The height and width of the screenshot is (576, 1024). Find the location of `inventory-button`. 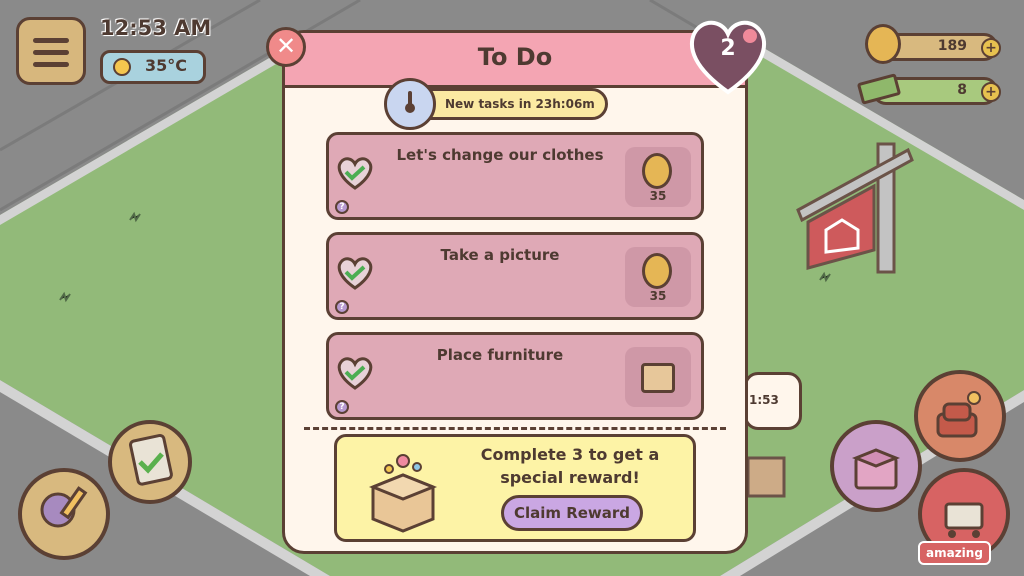

inventory-button is located at coordinates (876, 466).